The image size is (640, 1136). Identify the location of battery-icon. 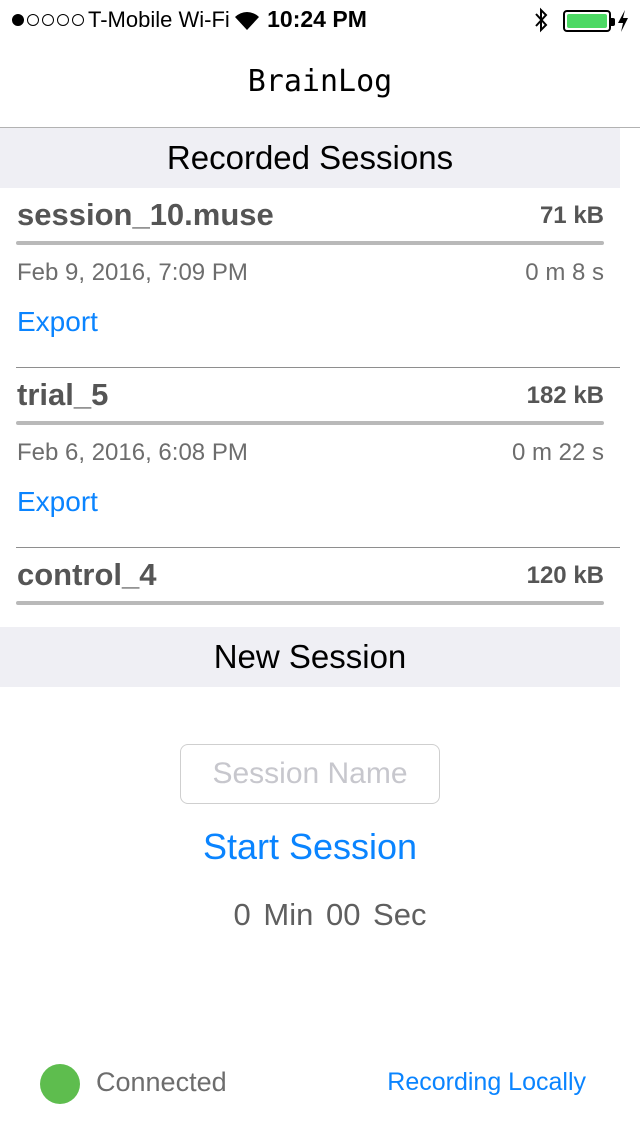
(589, 21).